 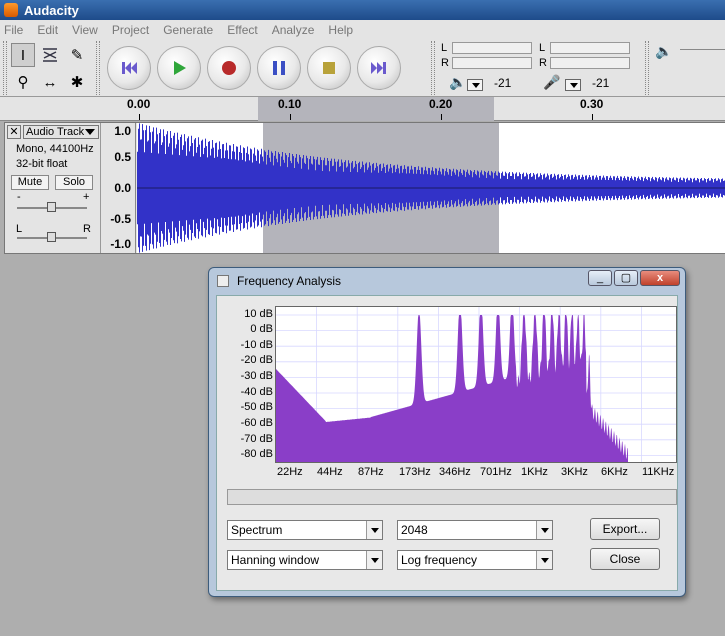 I want to click on mute-button: Mute, so click(x=30, y=182).